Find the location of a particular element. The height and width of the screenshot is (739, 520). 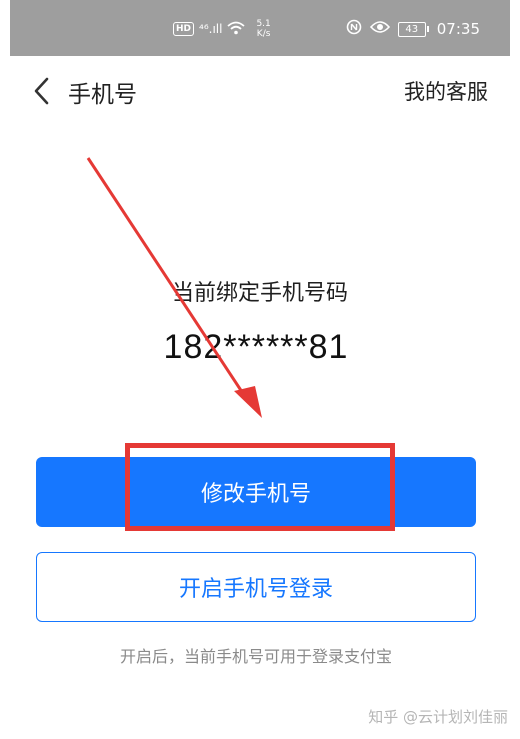

status-left: HD ⁴⁶.ıll 5.1 K/s is located at coordinates (222, 29).